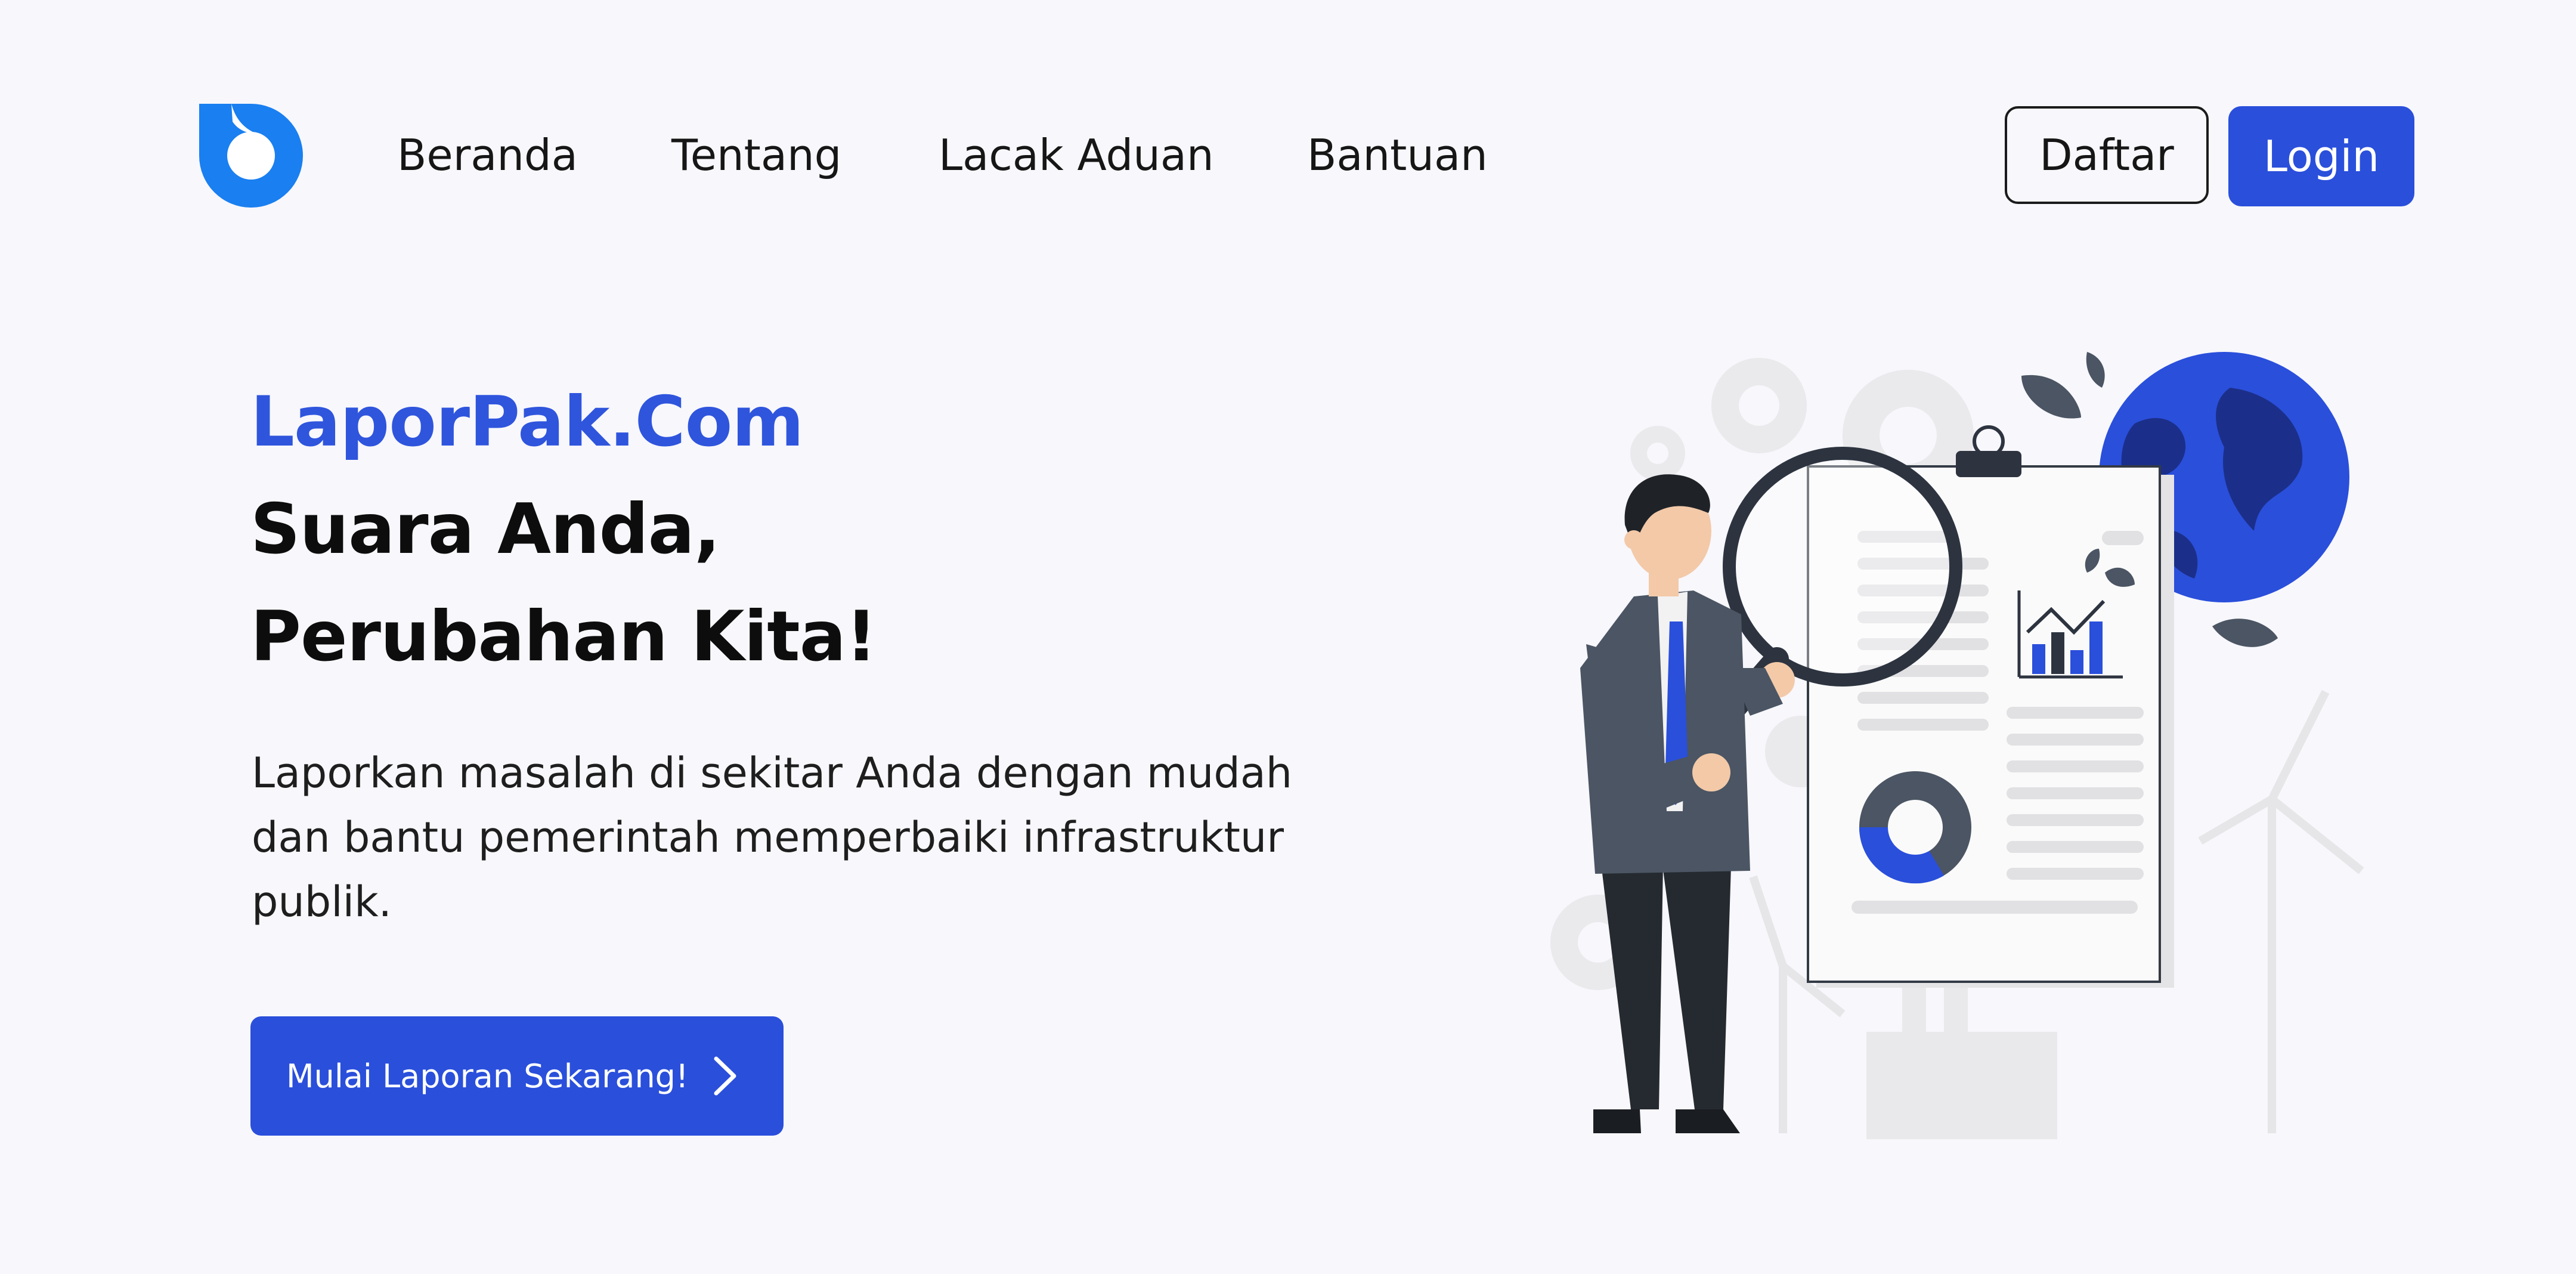 The height and width of the screenshot is (1274, 2576). Describe the element at coordinates (251, 156) in the screenshot. I see `droplet-logo-icon` at that location.